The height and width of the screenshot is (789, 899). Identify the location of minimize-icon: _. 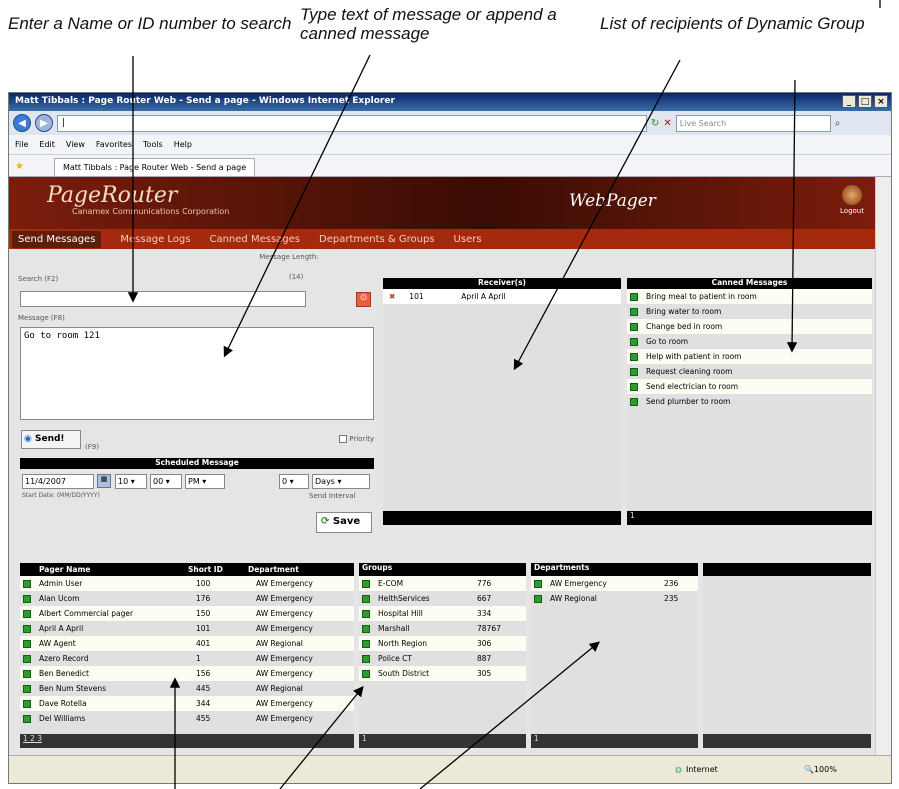
(849, 101).